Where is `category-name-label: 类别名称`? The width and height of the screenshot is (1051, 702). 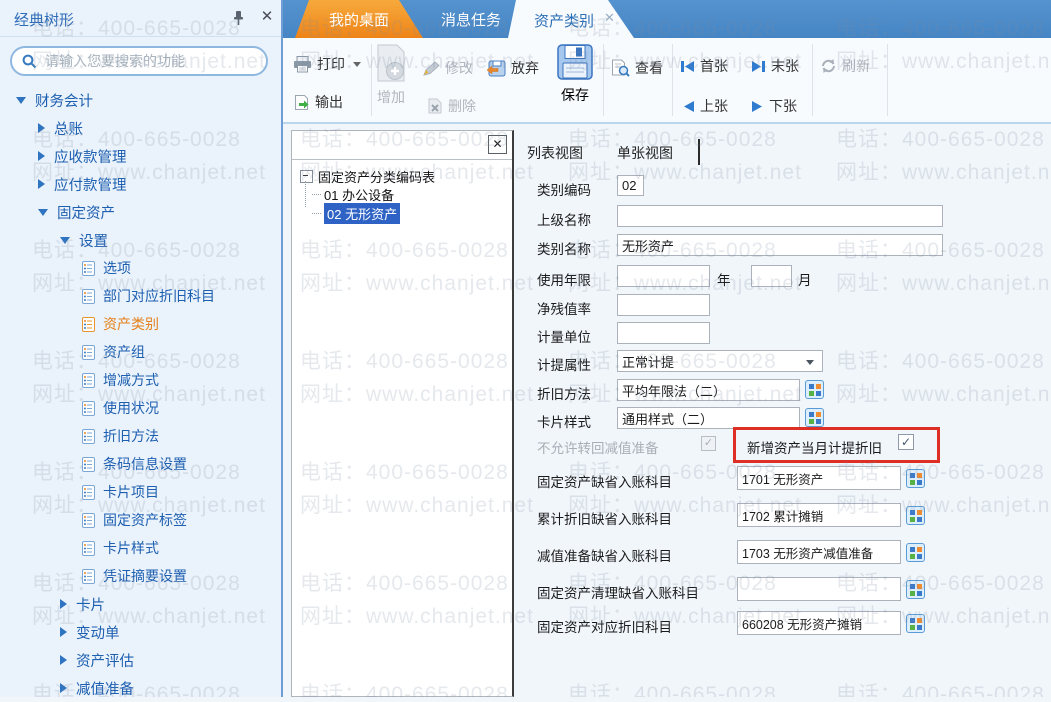 category-name-label: 类别名称 is located at coordinates (564, 249).